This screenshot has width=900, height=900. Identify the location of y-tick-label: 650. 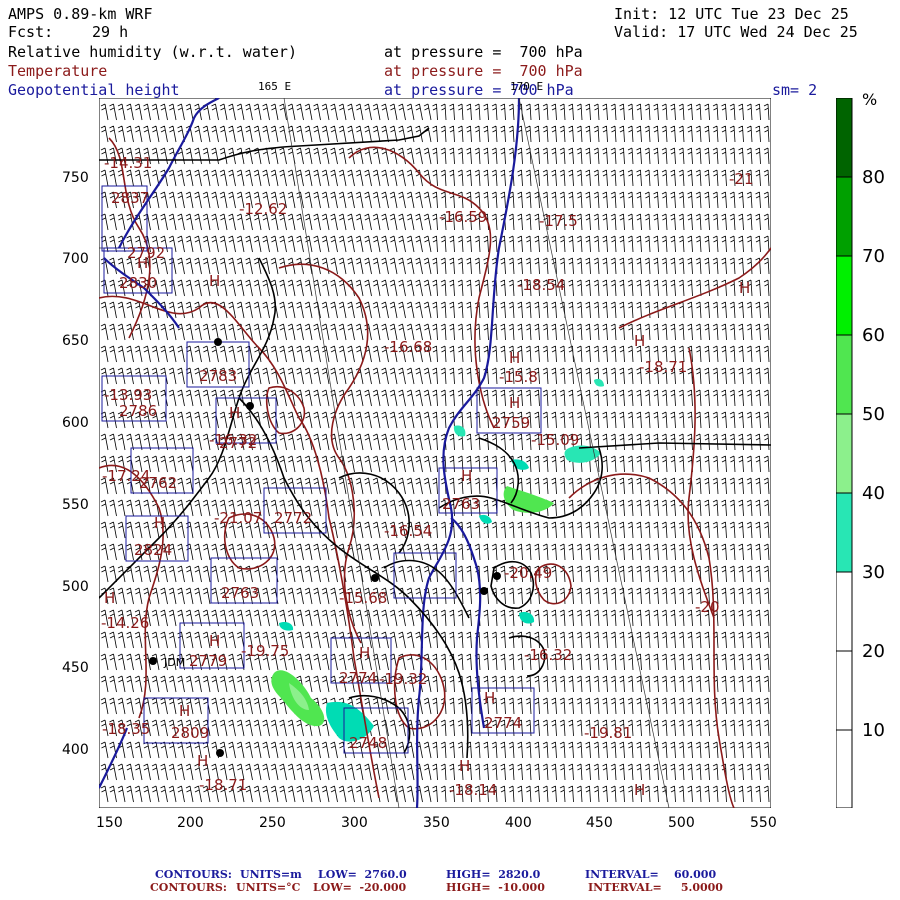
(75, 341).